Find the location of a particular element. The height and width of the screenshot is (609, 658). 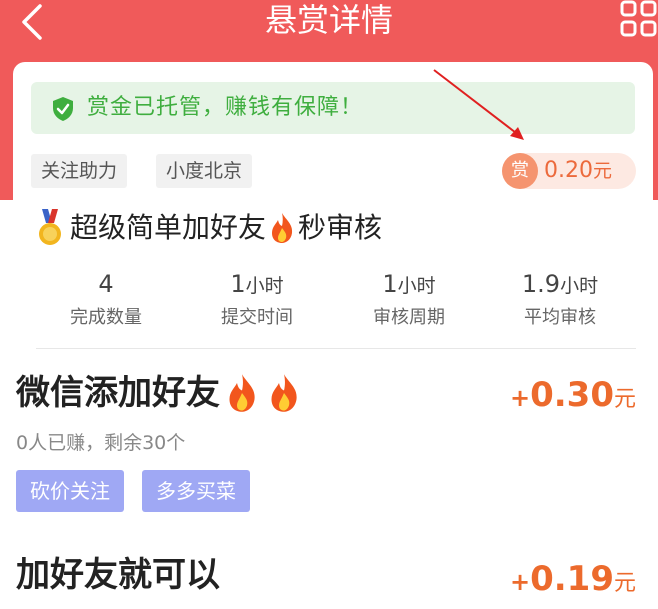

chip-duoduo-grocery: 多多买菜 is located at coordinates (196, 491).